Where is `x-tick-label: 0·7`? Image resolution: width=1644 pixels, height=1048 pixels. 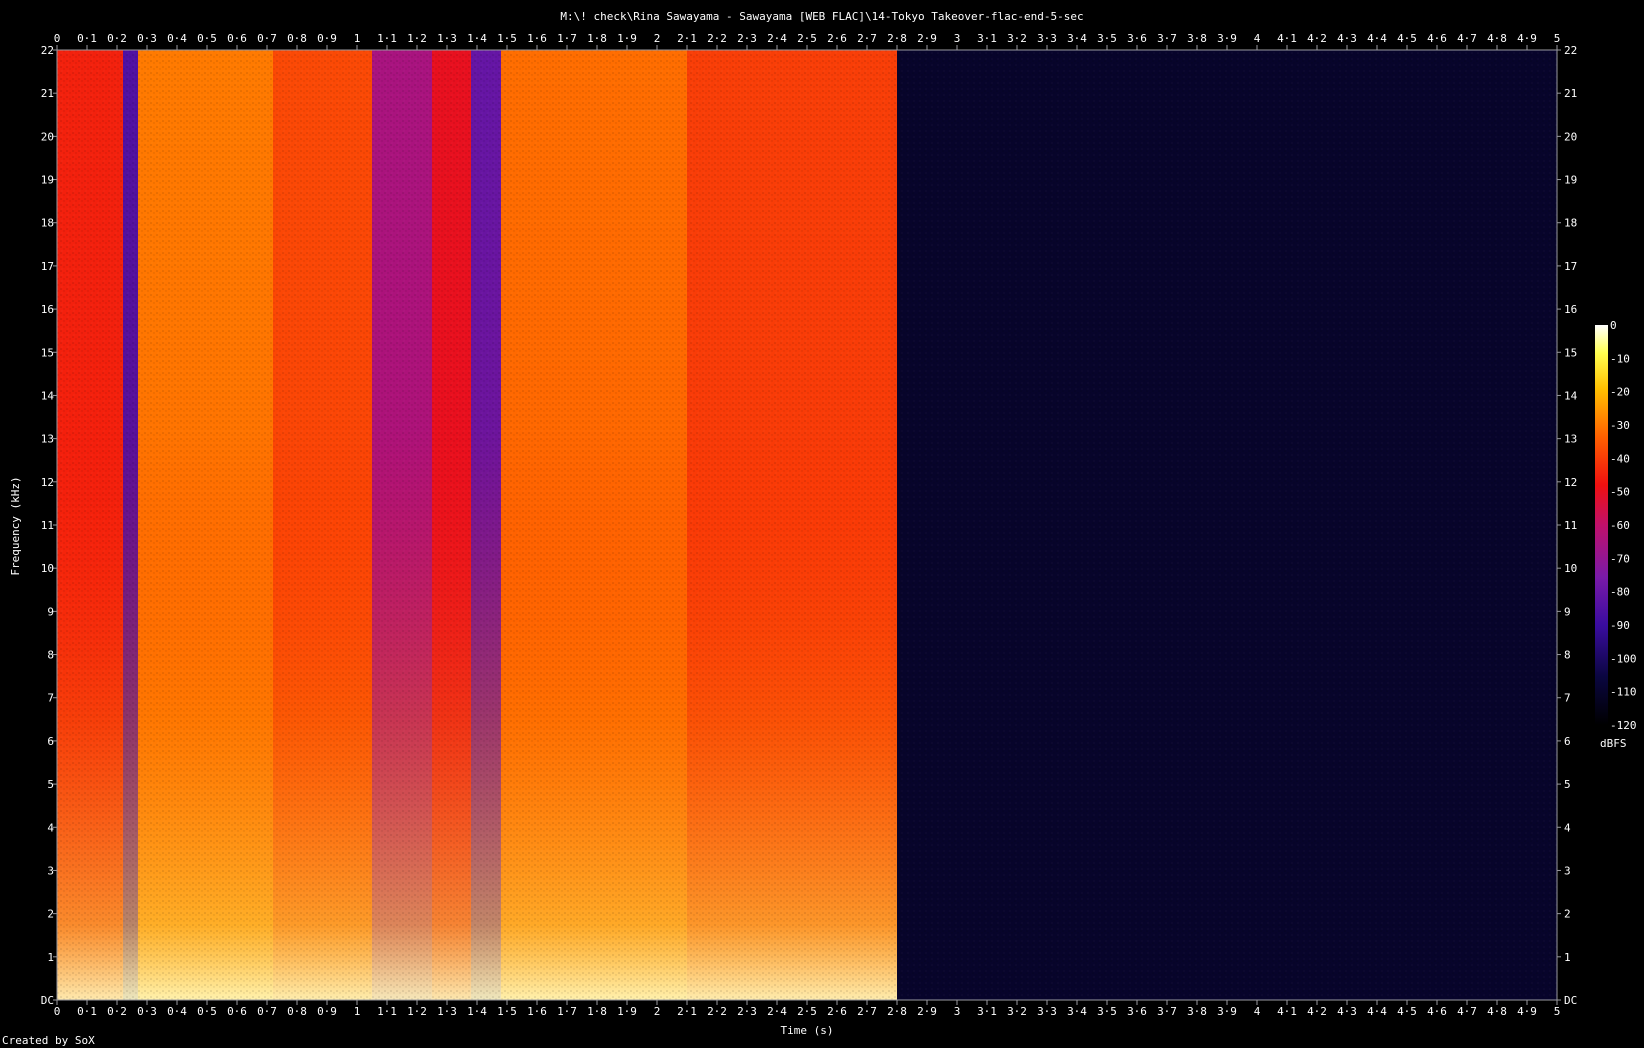
x-tick-label: 0·7 is located at coordinates (267, 1011).